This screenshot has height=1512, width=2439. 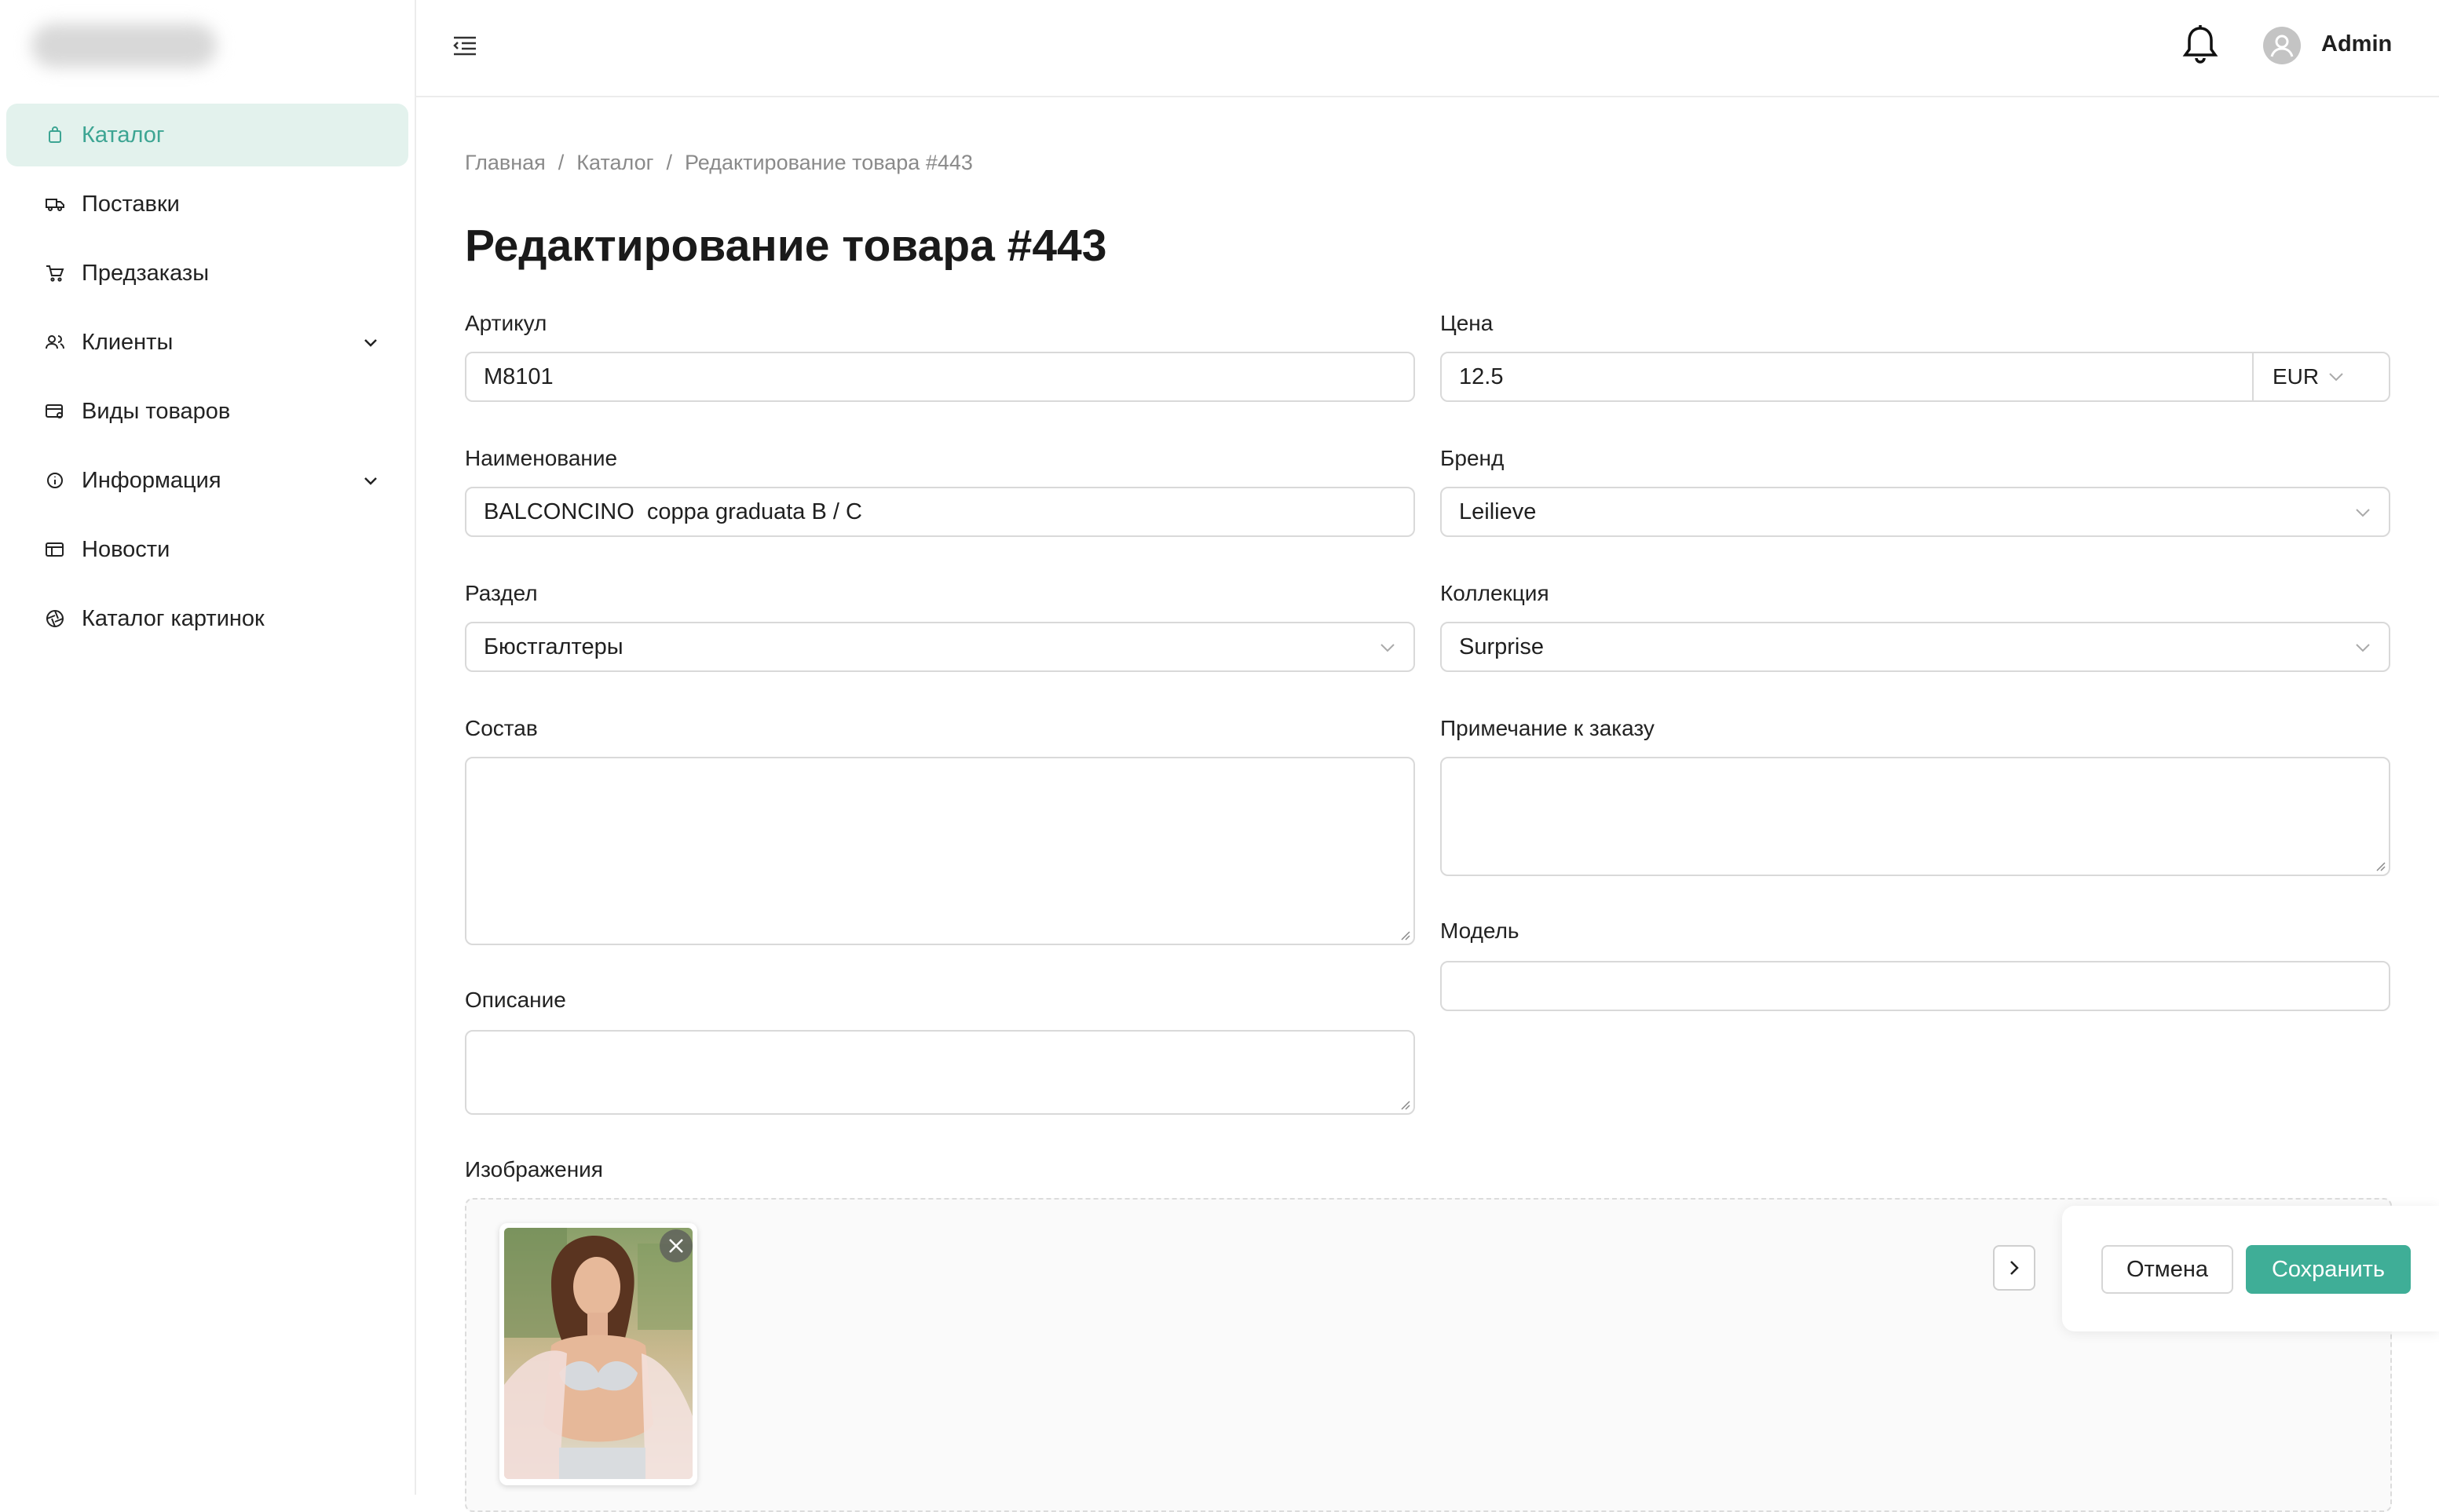 I want to click on product-photo, so click(x=599, y=1353).